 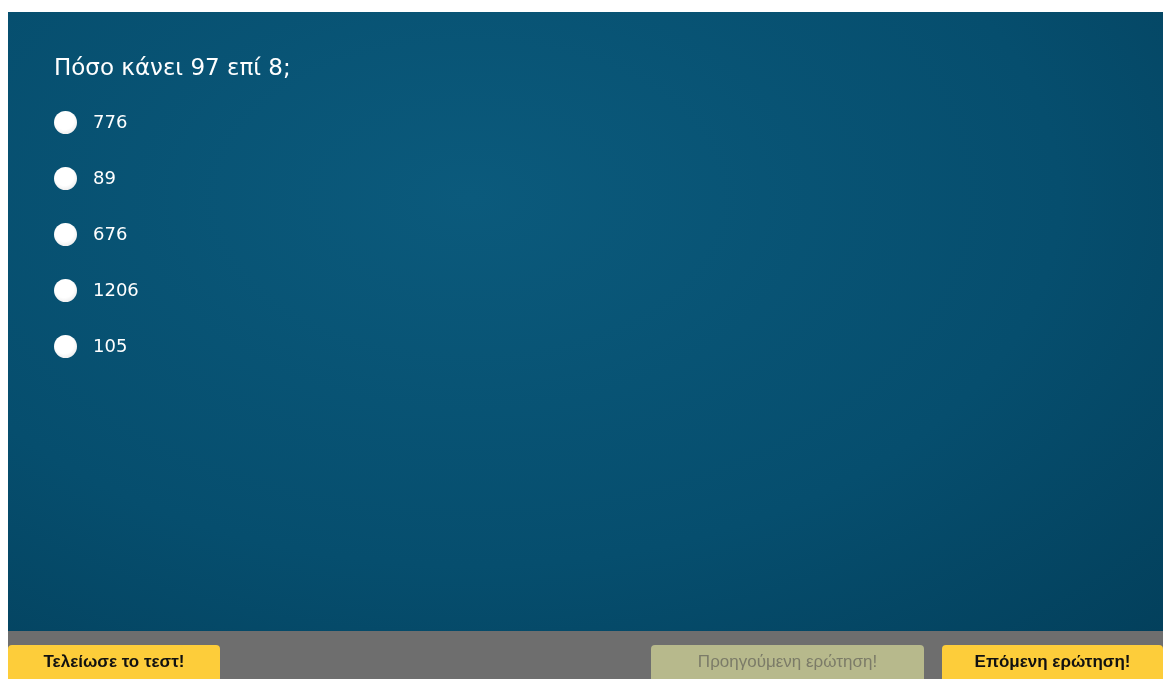 What do you see at coordinates (1052, 662) in the screenshot?
I see `next-question-button: Επόμενη ερώτηση!` at bounding box center [1052, 662].